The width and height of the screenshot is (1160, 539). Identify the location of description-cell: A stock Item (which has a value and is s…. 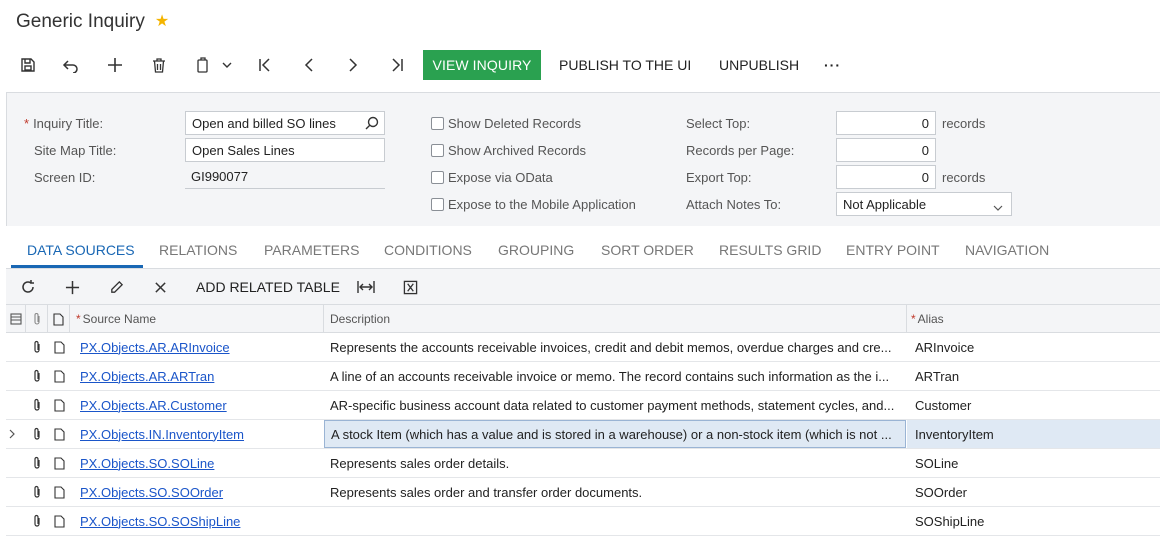
(615, 434).